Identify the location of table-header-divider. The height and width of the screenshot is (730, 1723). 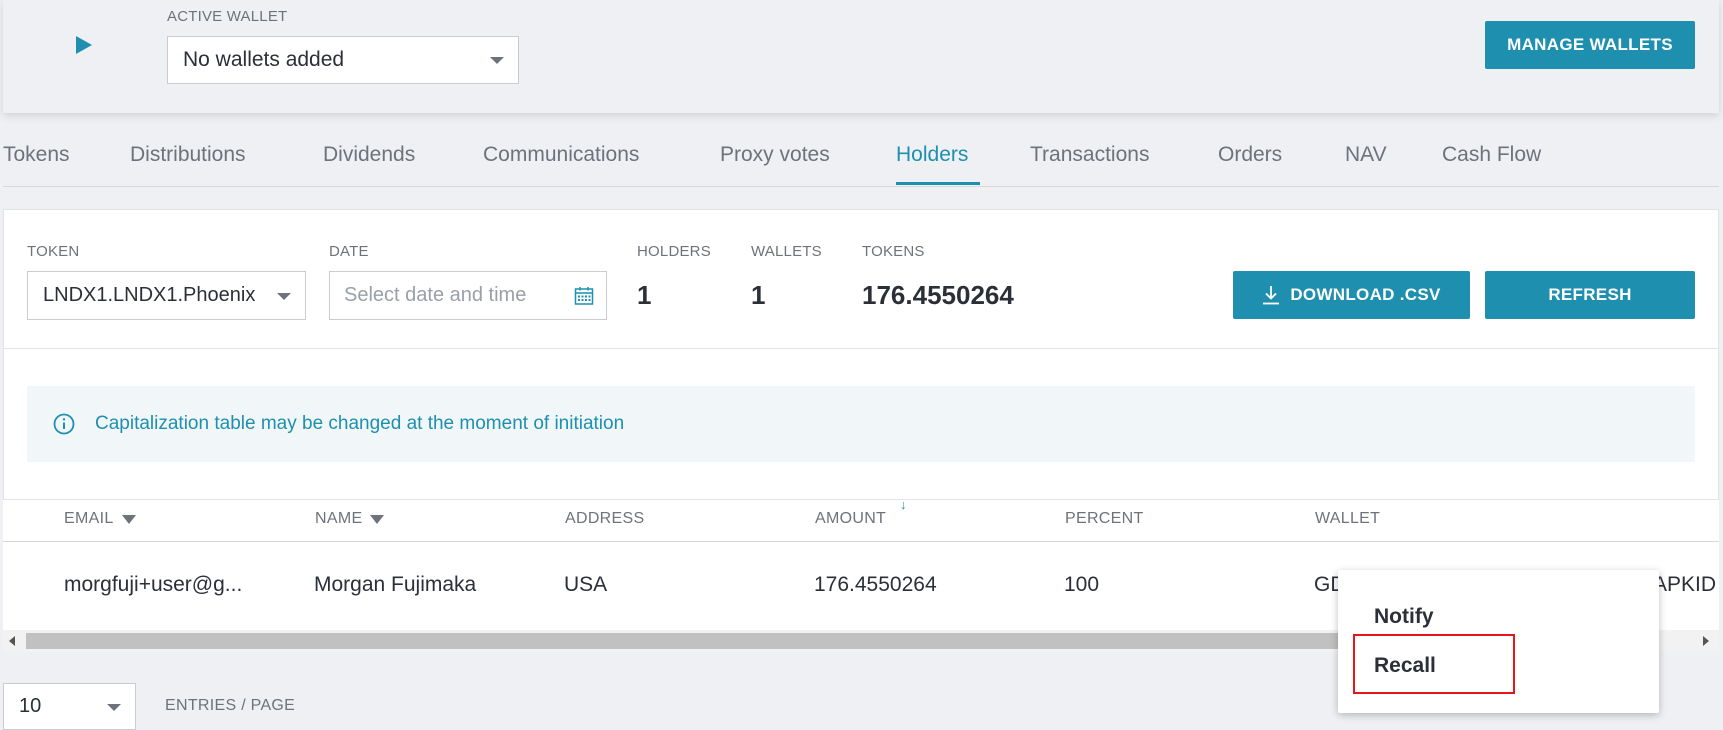
(861, 541).